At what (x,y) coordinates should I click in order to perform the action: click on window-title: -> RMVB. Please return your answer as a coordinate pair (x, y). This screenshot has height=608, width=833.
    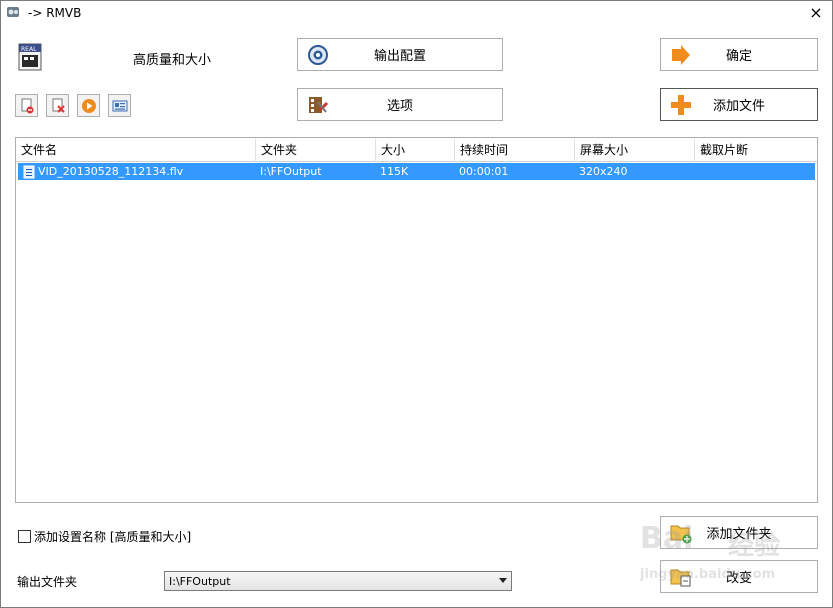
    Looking at the image, I should click on (55, 13).